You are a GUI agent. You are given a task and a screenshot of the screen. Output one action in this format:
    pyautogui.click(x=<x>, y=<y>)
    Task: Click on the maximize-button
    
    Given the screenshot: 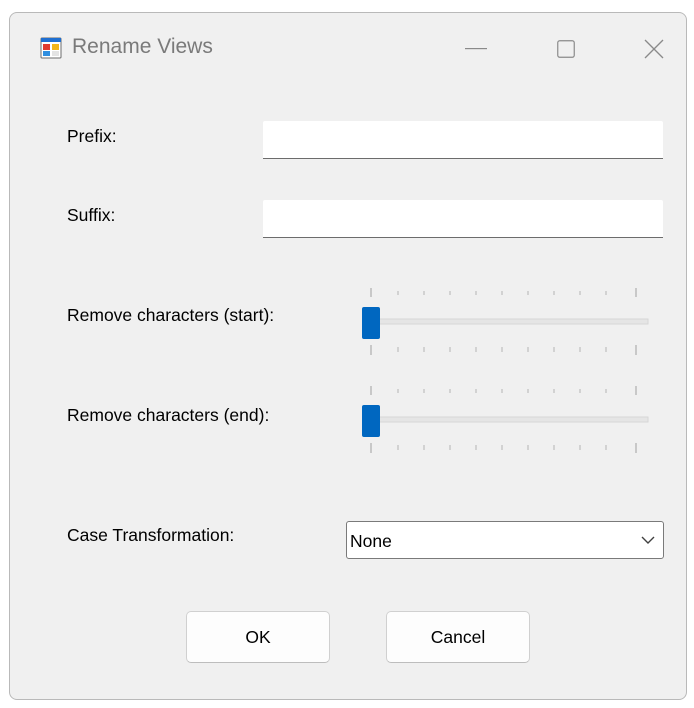 What is the action you would take?
    pyautogui.click(x=566, y=49)
    